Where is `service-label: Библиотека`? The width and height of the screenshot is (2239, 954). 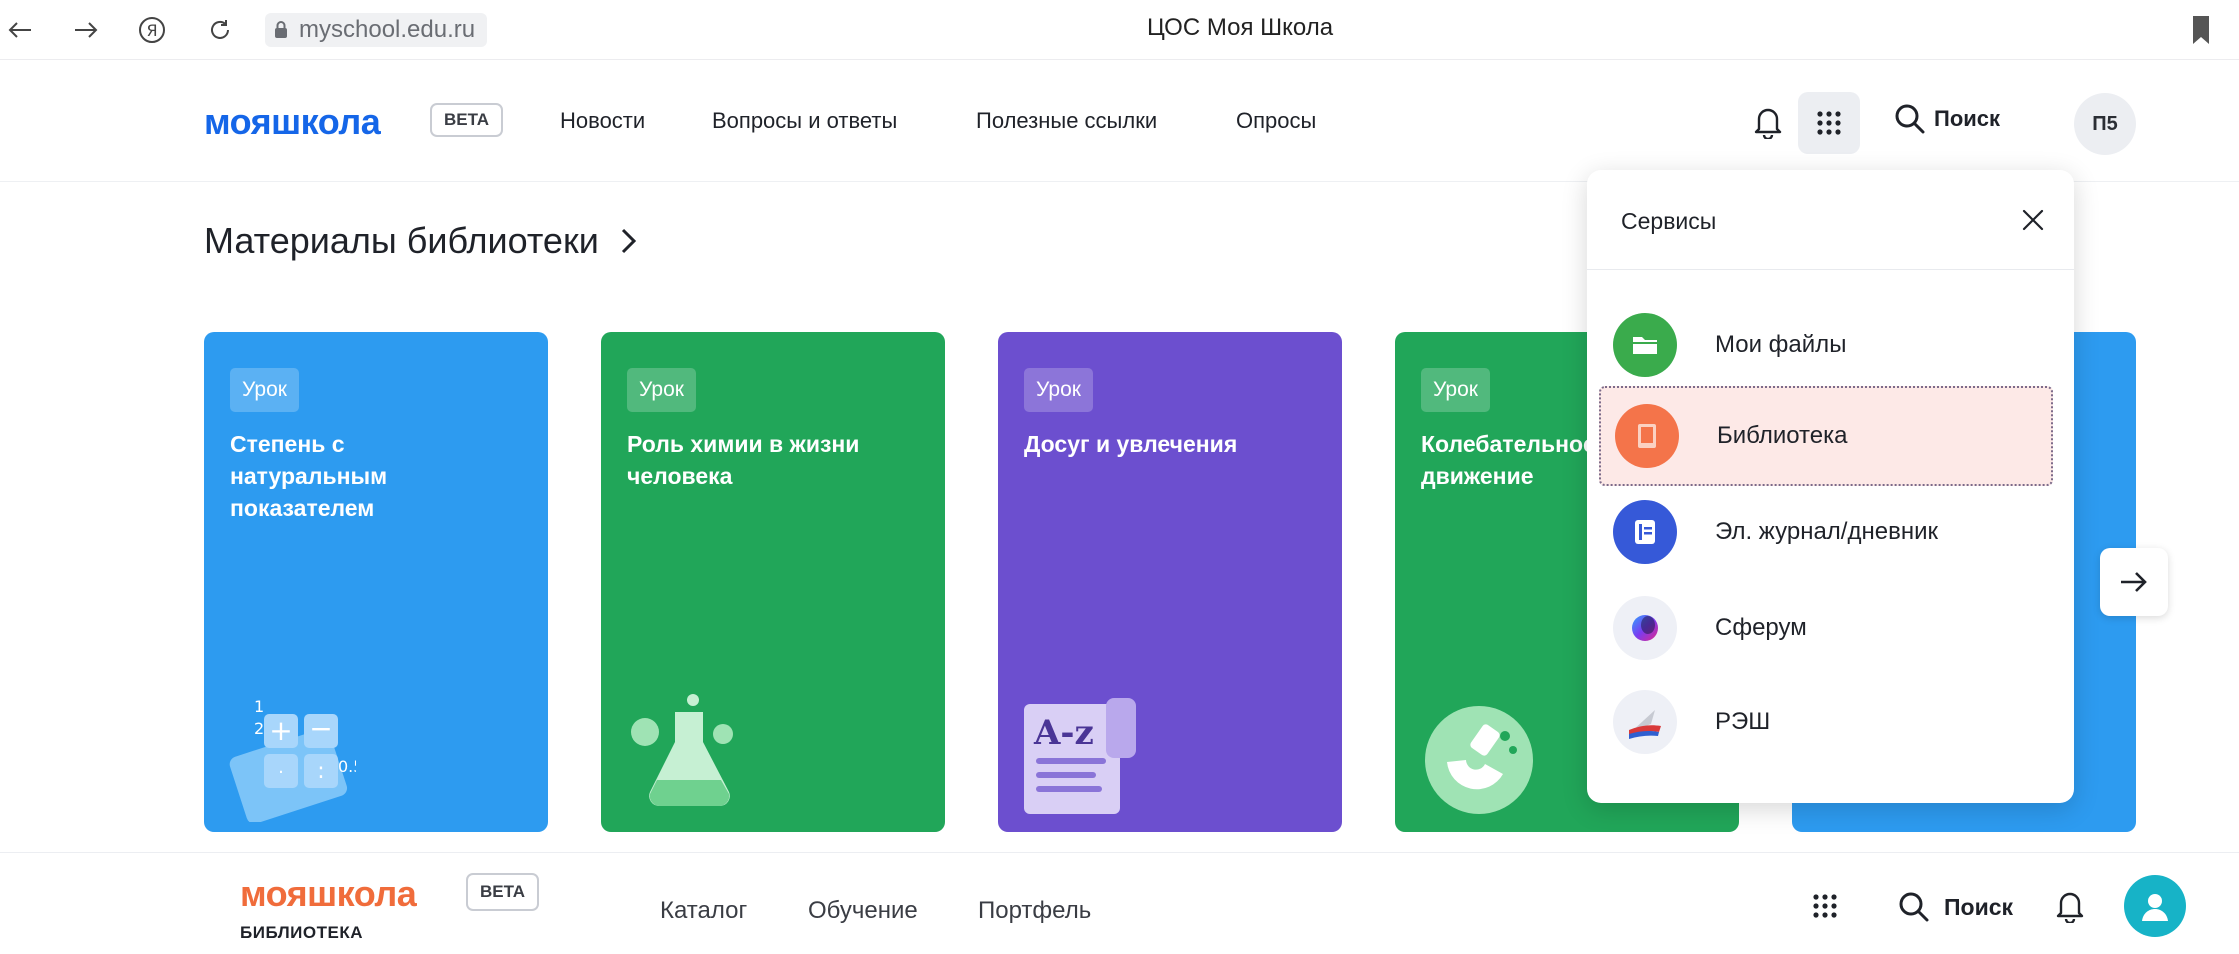
service-label: Библиотека is located at coordinates (1782, 435).